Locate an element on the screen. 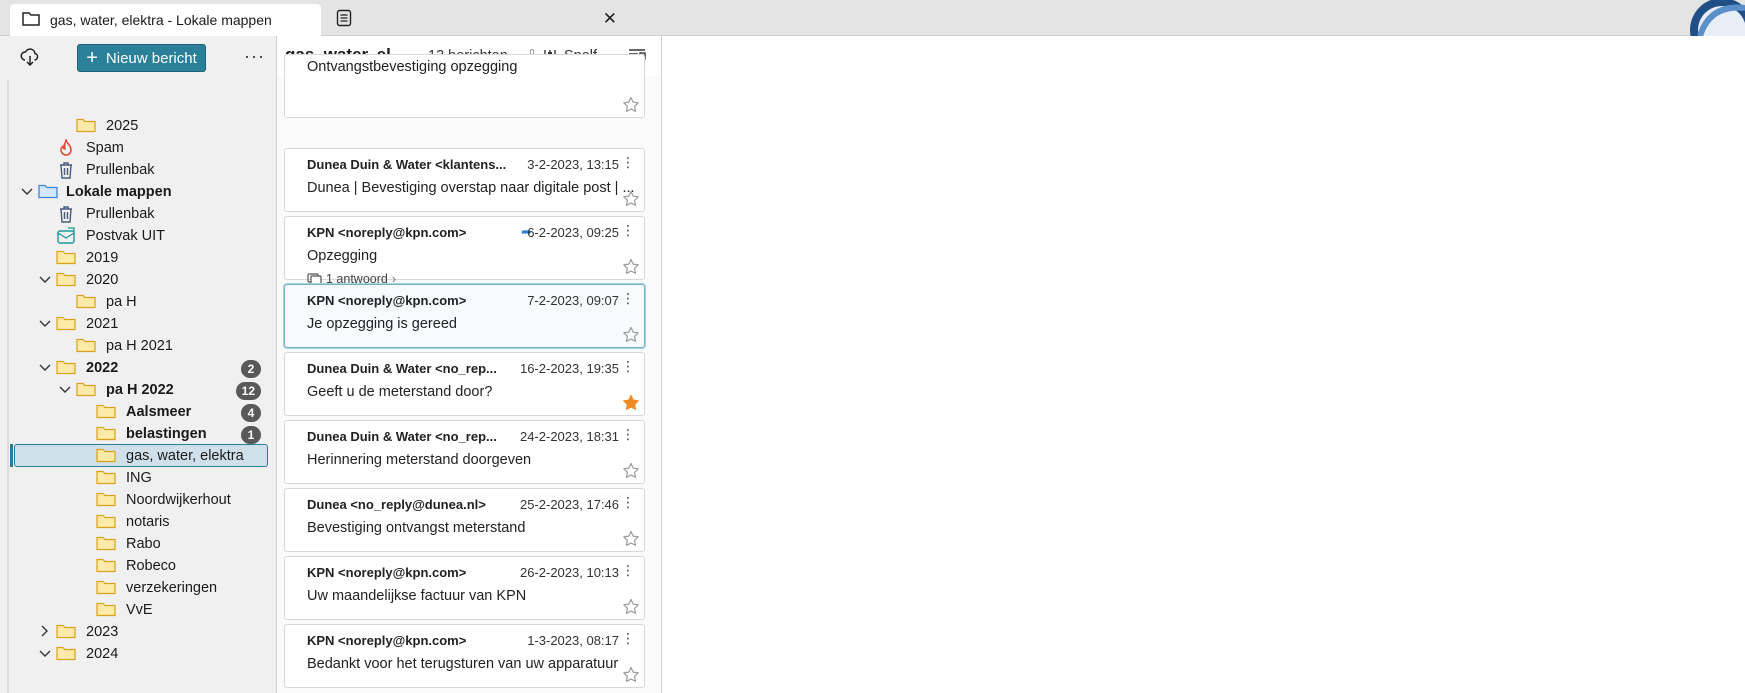 The width and height of the screenshot is (1745, 693). new-message-button: + Nieuw bericht is located at coordinates (141, 58).